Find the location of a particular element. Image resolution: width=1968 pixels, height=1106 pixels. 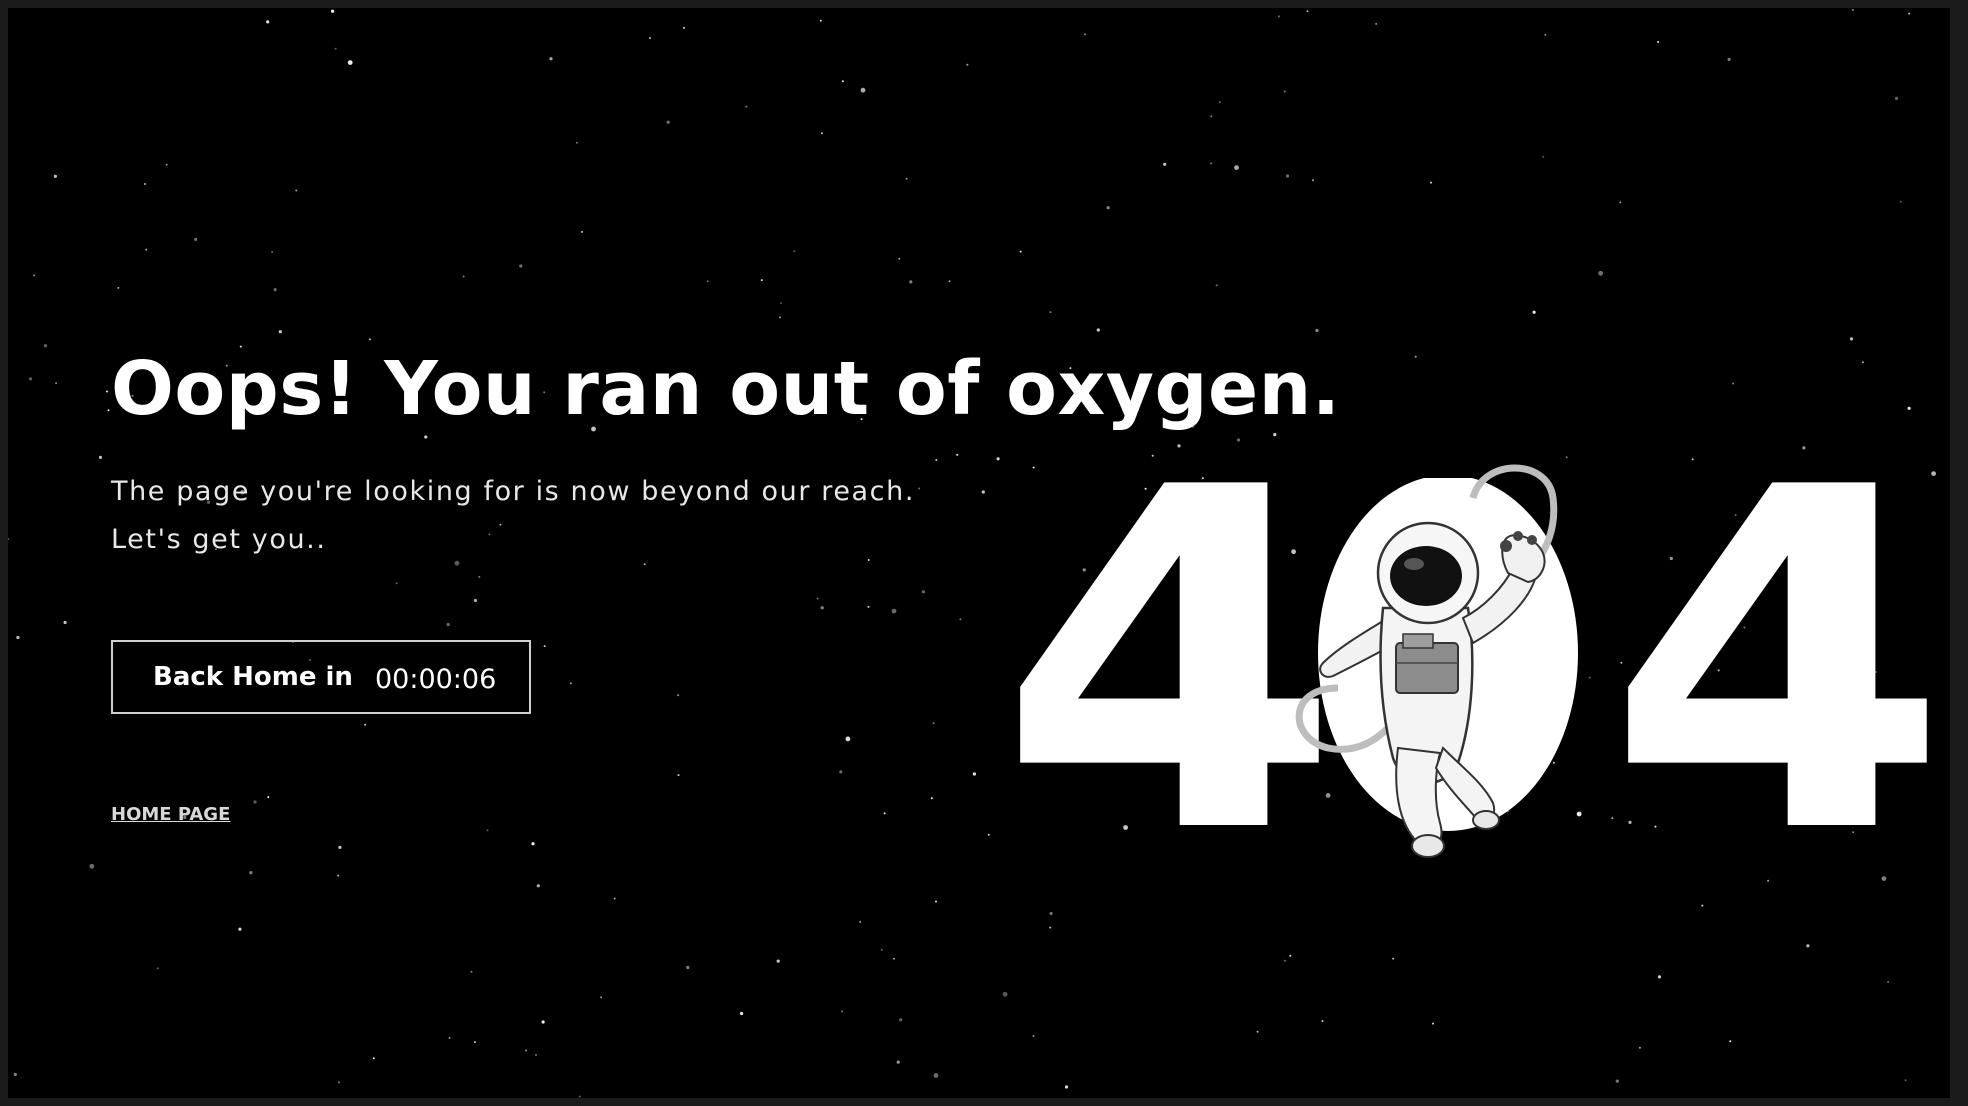

back-home-countdown-button: Back Home in 00:00:06 is located at coordinates (321, 677).